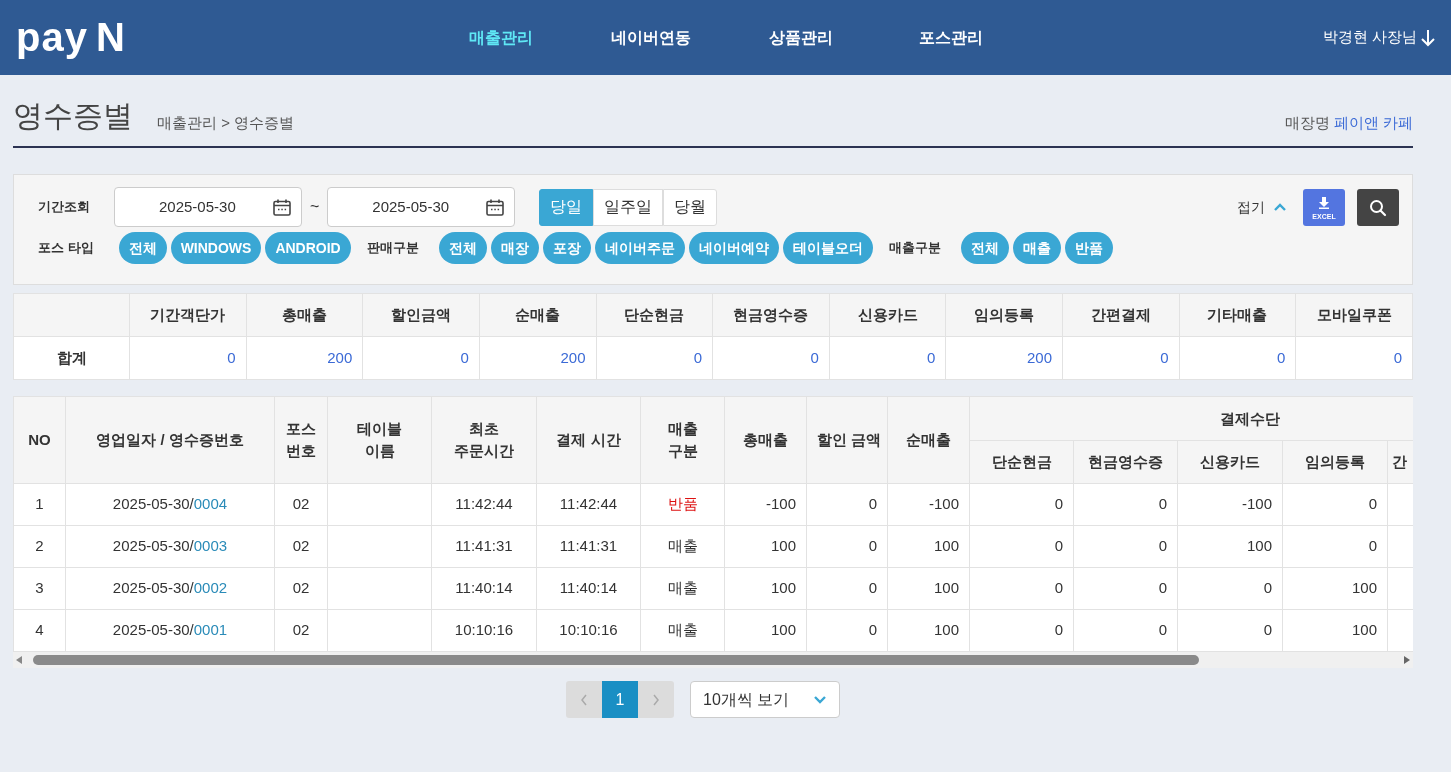 This screenshot has height=772, width=1451. What do you see at coordinates (1088, 248) in the screenshot?
I see `filter-chip: 반품` at bounding box center [1088, 248].